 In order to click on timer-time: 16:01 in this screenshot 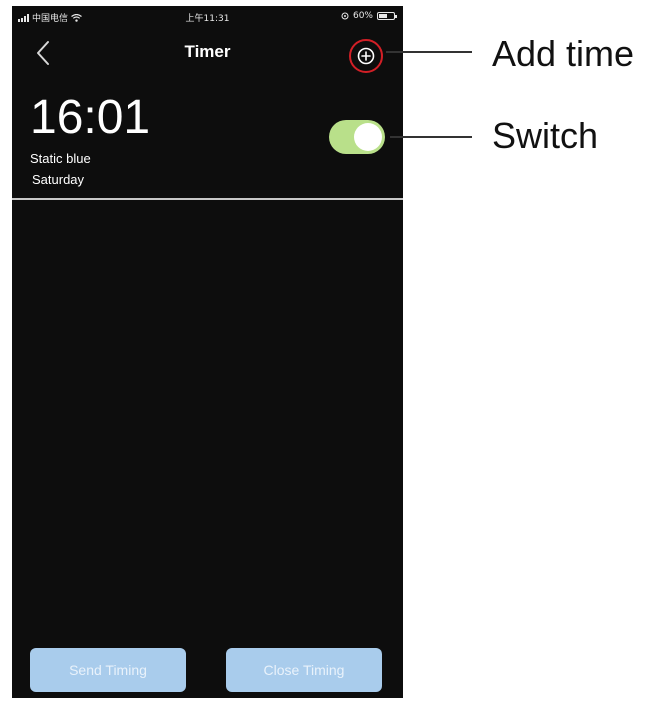, I will do `click(90, 117)`.